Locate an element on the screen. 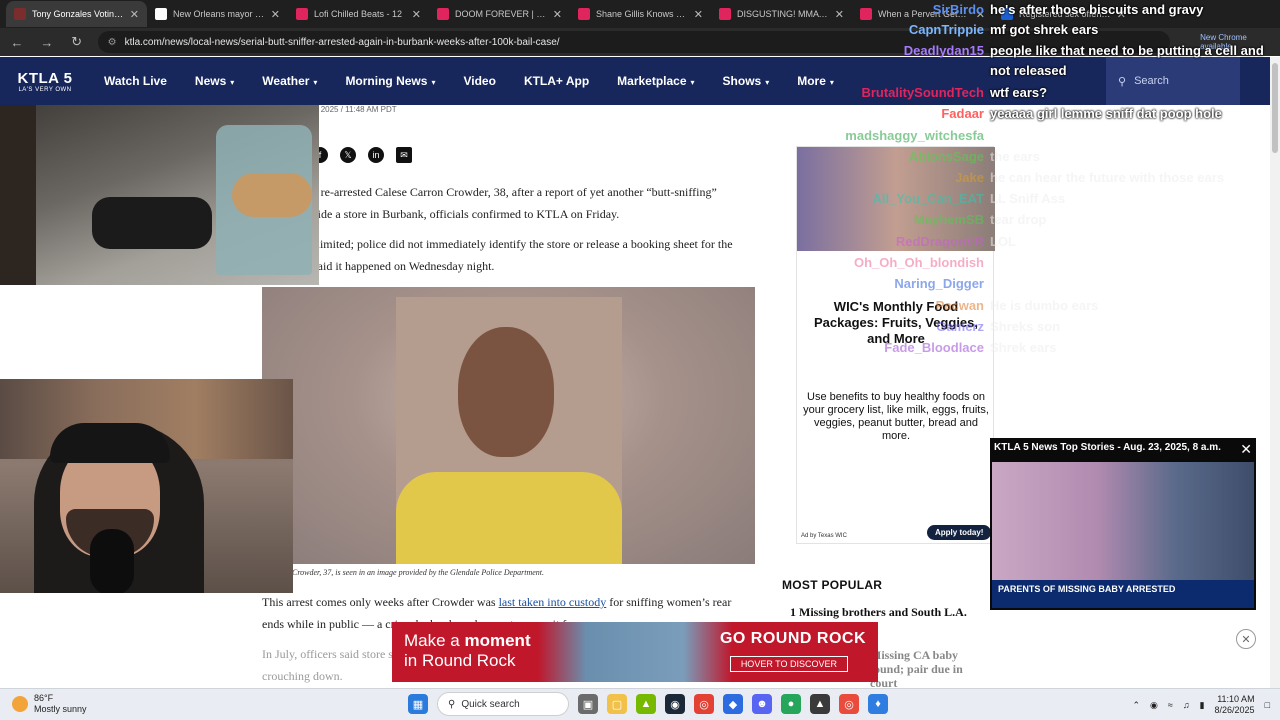 The image size is (1280, 720). browser-tab: DOOM FOREVER | HEAVIE ✕ is located at coordinates (499, 14).